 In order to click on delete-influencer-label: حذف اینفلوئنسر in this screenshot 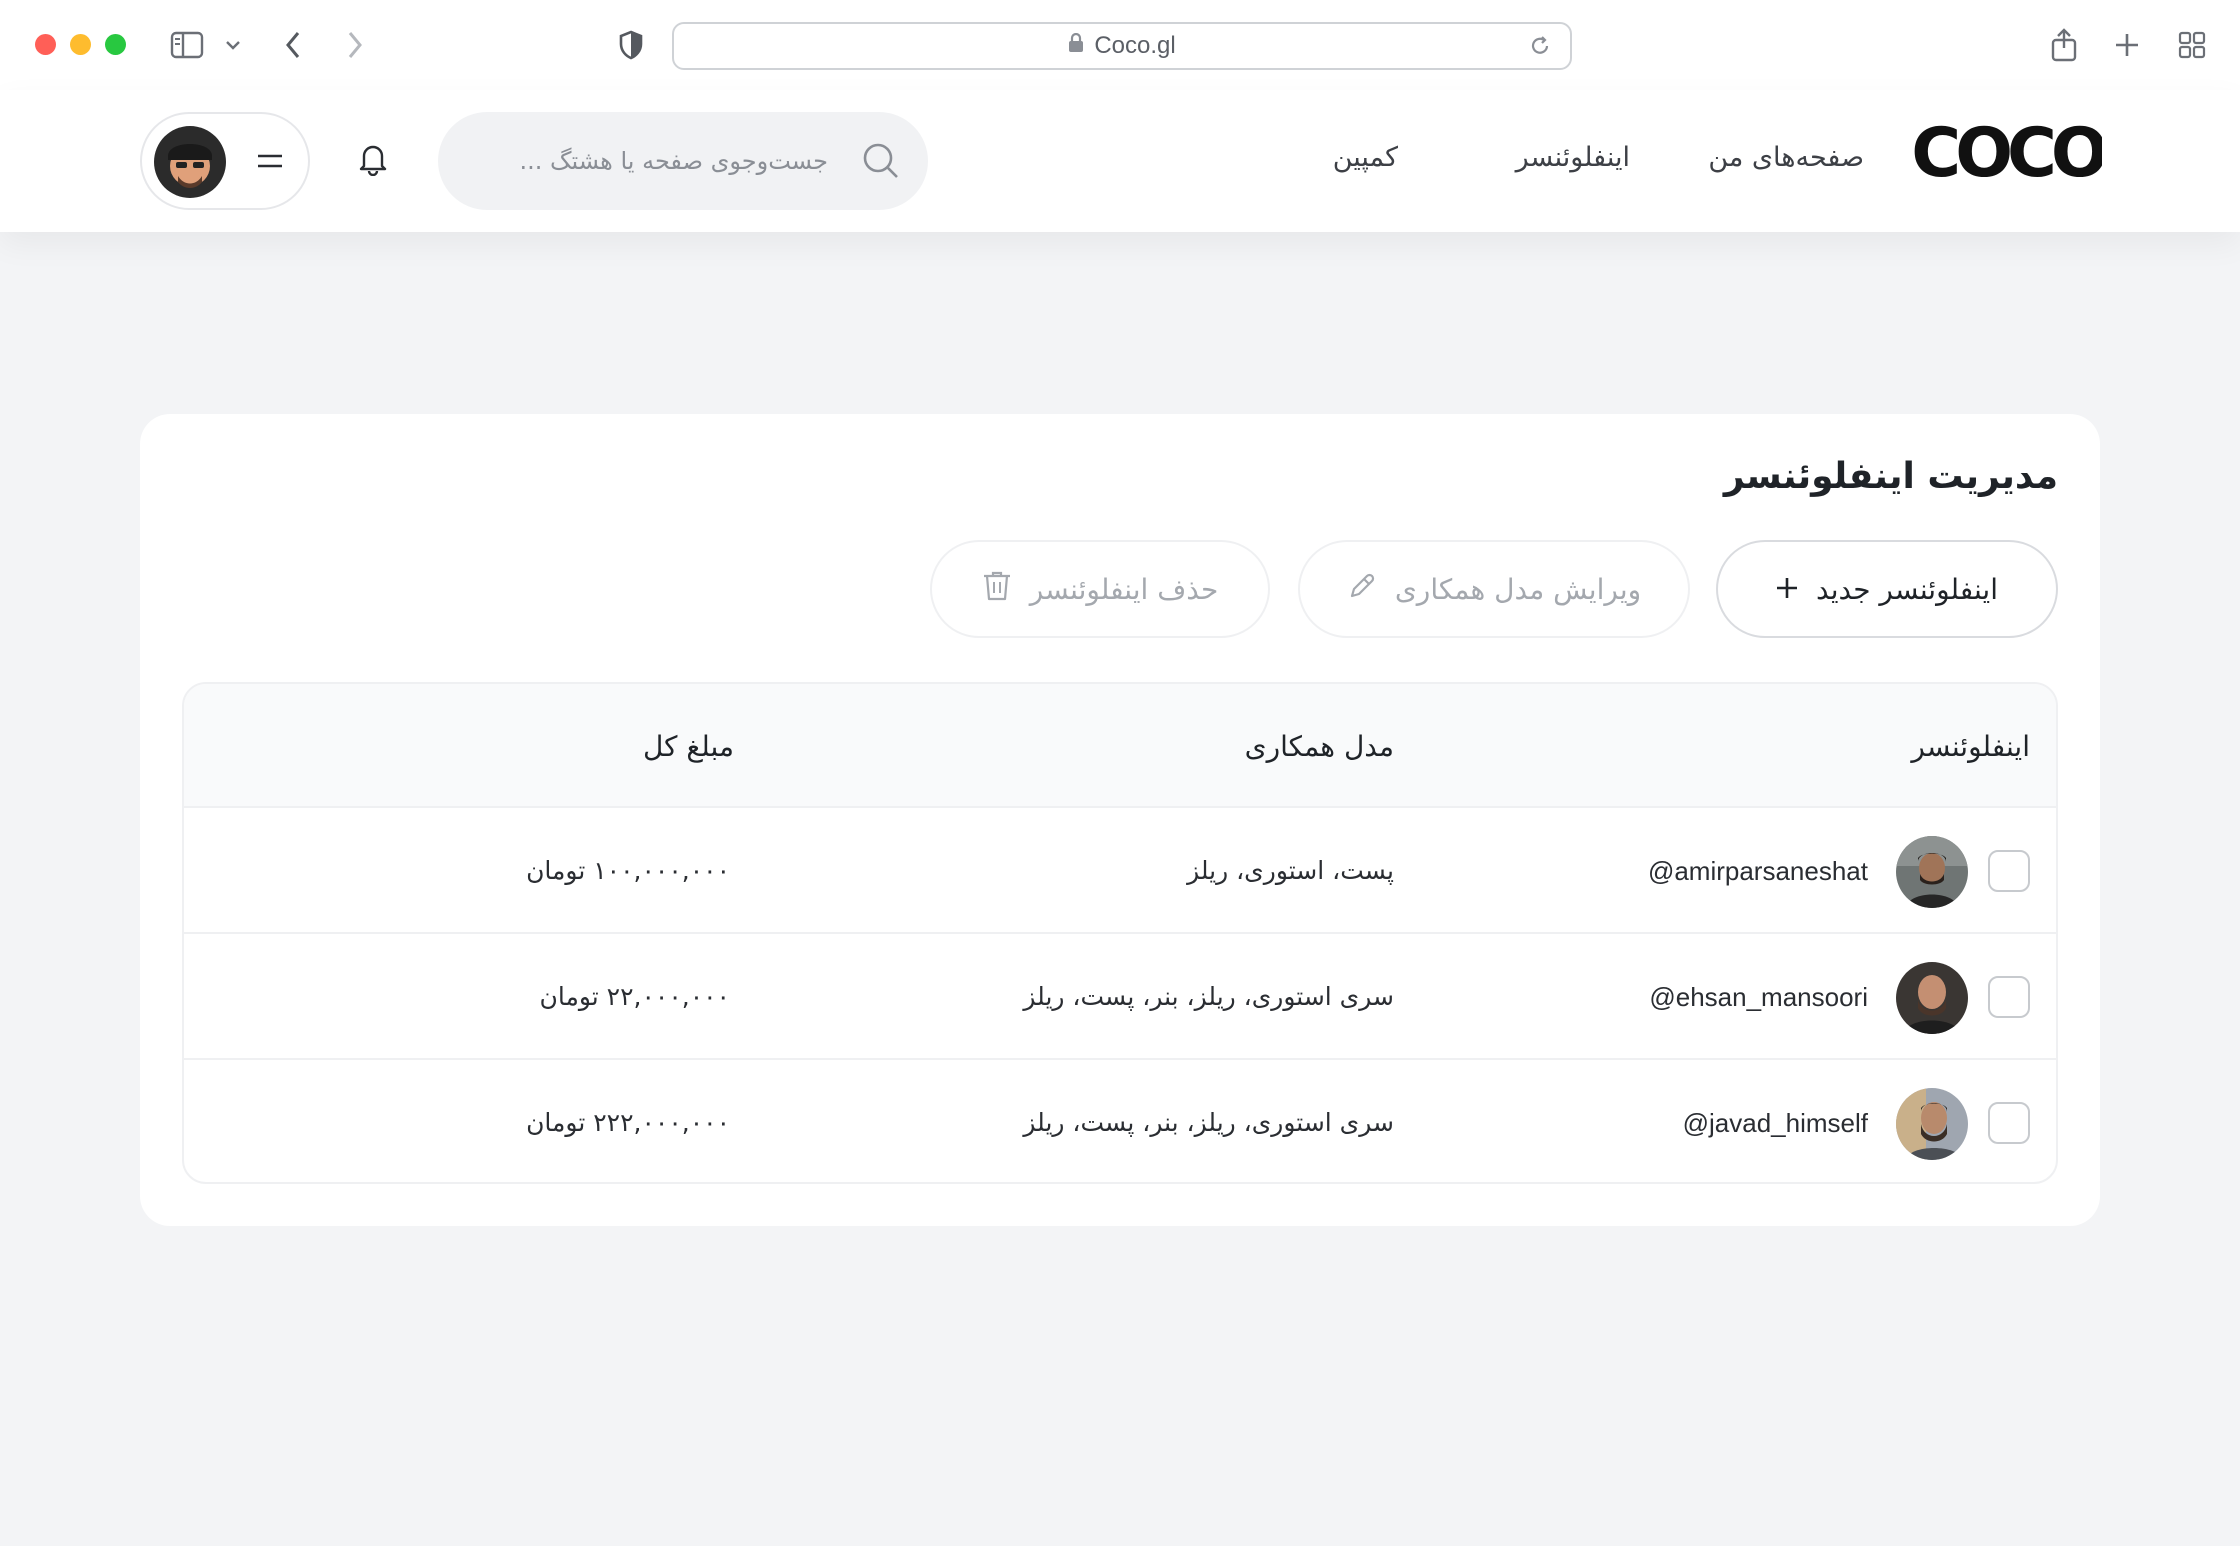, I will do `click(1124, 589)`.